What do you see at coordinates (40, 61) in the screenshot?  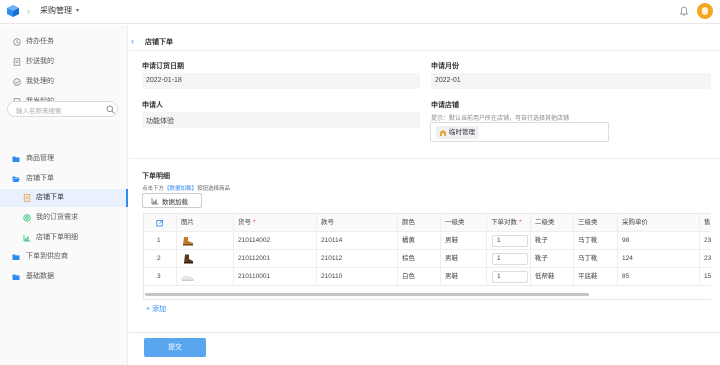 I see `sidebar-item-label: 抄送我的` at bounding box center [40, 61].